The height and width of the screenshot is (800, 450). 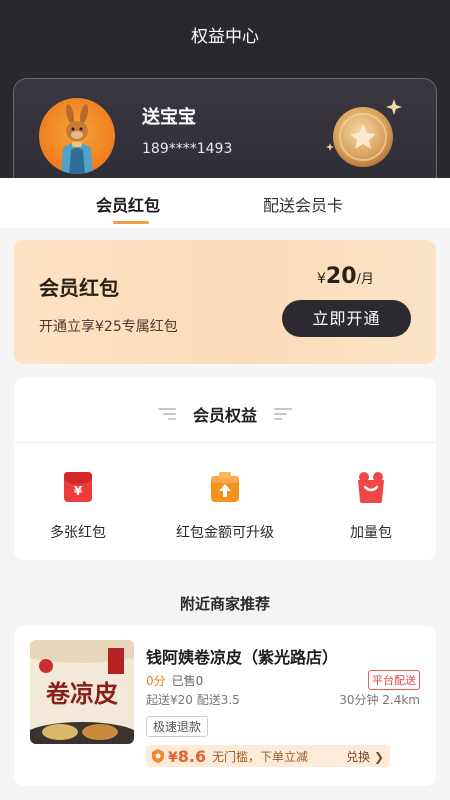 I want to click on tab-delivery-member-card: 配送会员卡, so click(x=303, y=204).